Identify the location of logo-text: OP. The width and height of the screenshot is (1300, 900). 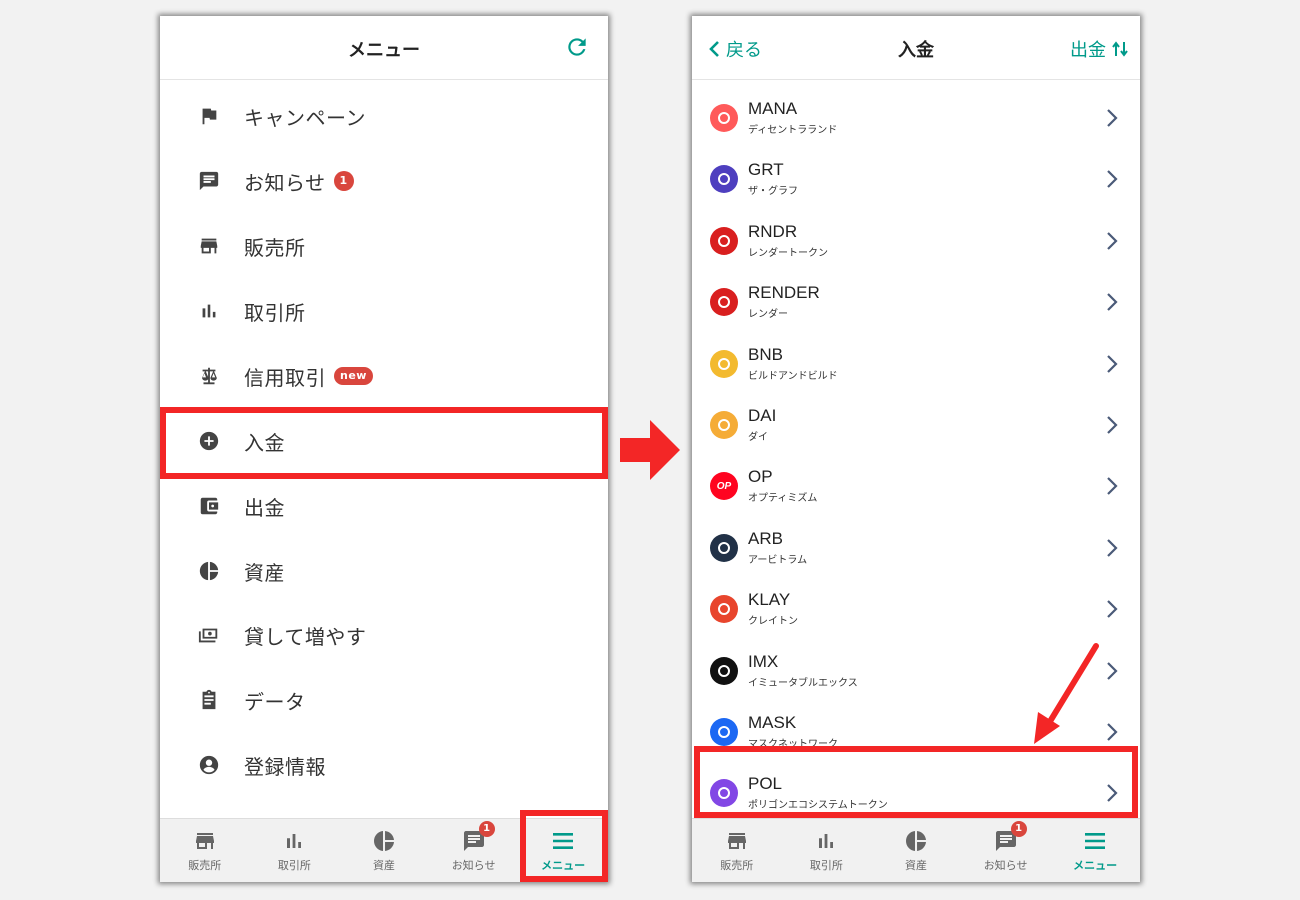
(724, 486).